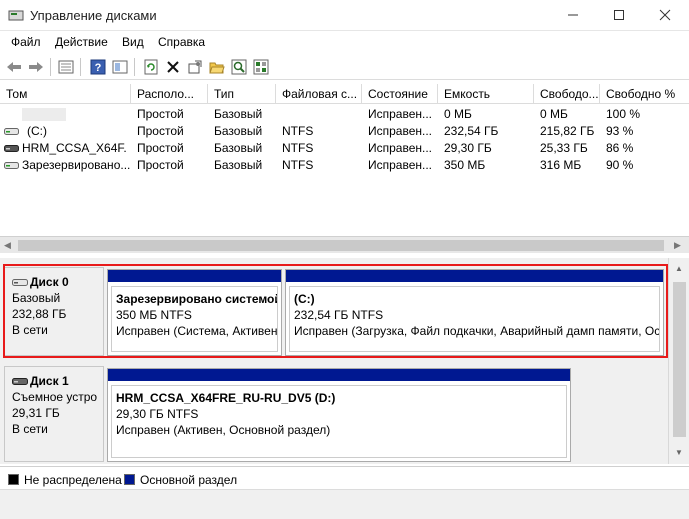 The image size is (689, 519). I want to click on back-button, so click(14, 67).